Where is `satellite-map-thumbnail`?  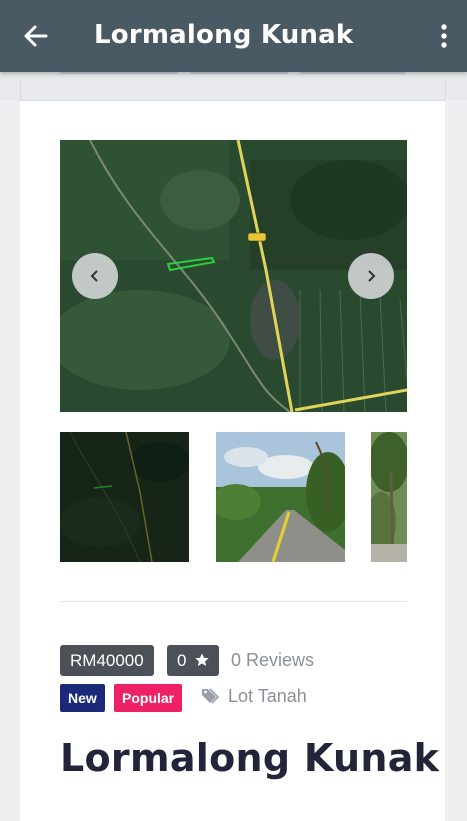
satellite-map-thumbnail is located at coordinates (124, 497).